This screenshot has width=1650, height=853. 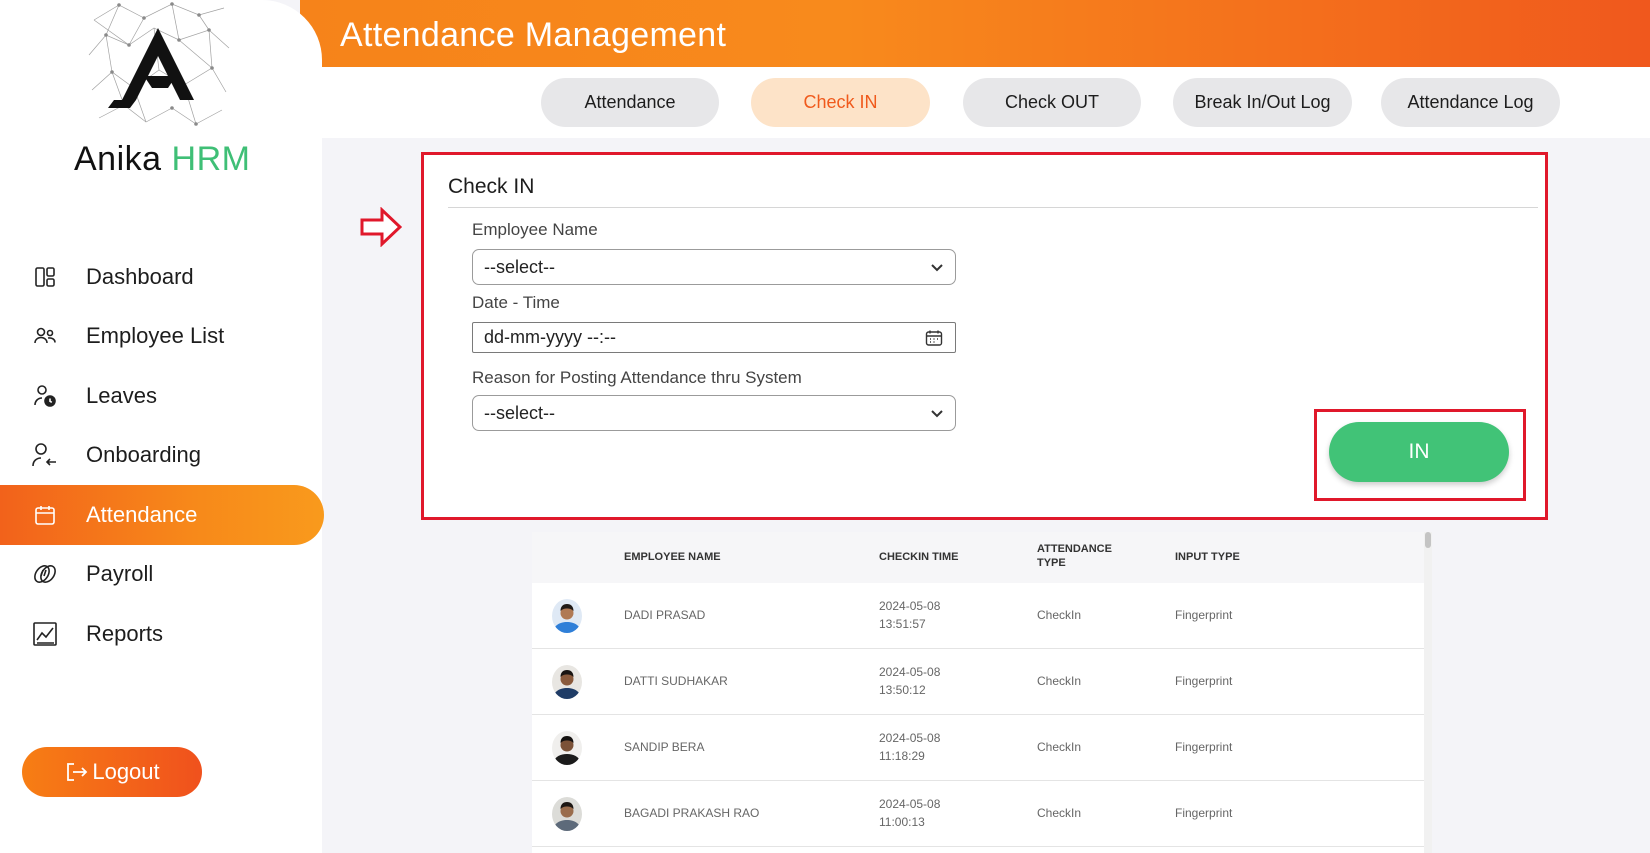 I want to click on employee-name: BAGADI PRAKASH RAO, so click(x=692, y=813).